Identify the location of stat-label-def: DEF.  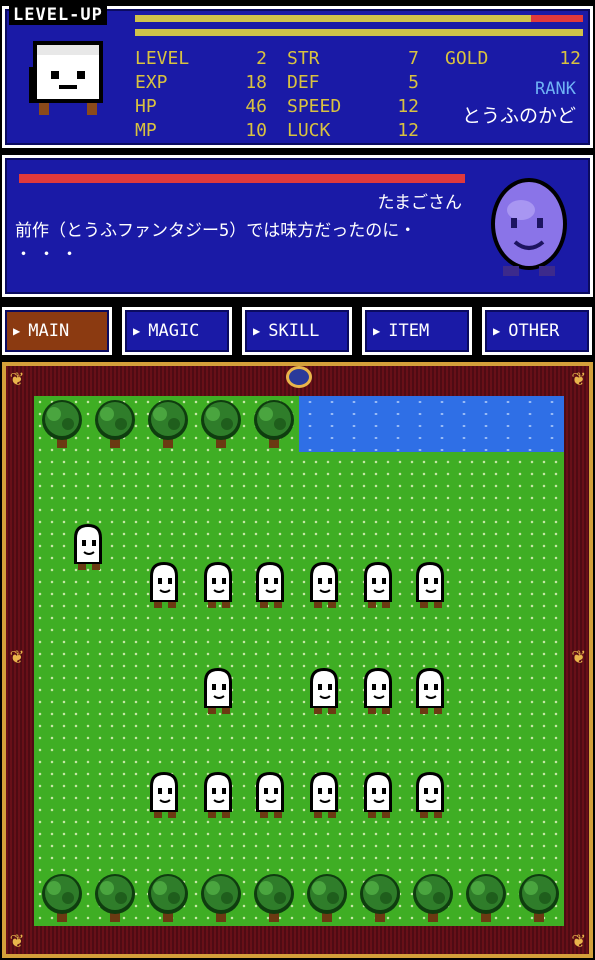
(303, 82).